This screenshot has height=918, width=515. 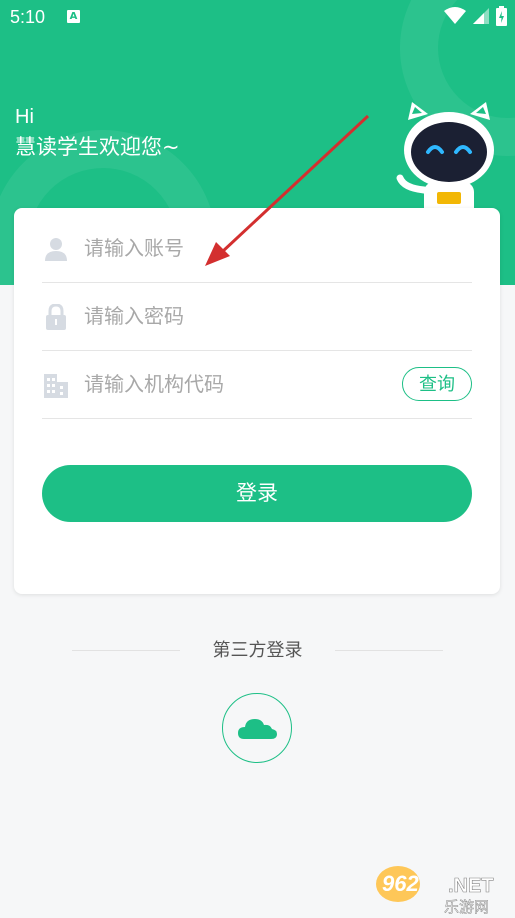 I want to click on org-code-input: 请输入机构代码, so click(x=154, y=384).